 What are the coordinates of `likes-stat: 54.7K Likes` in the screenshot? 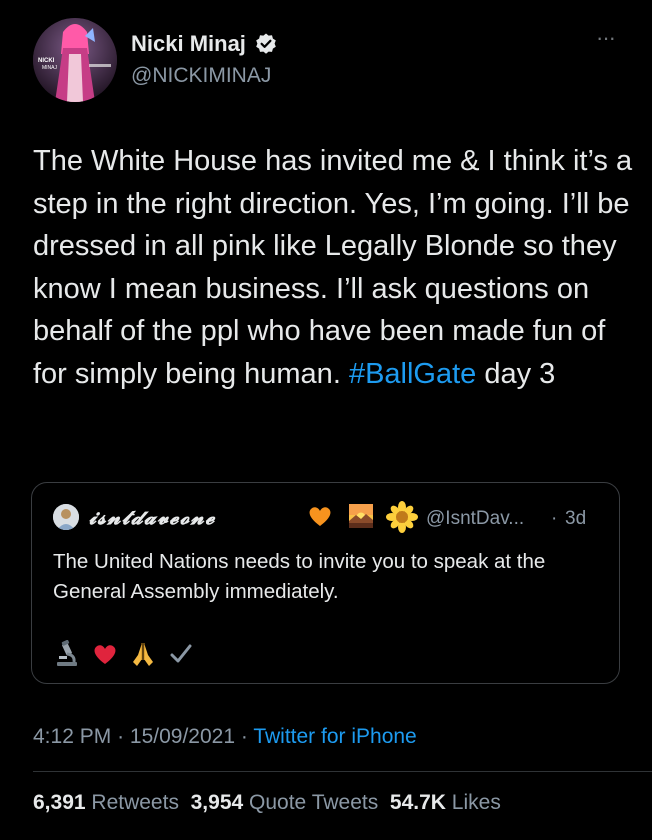 It's located at (445, 802).